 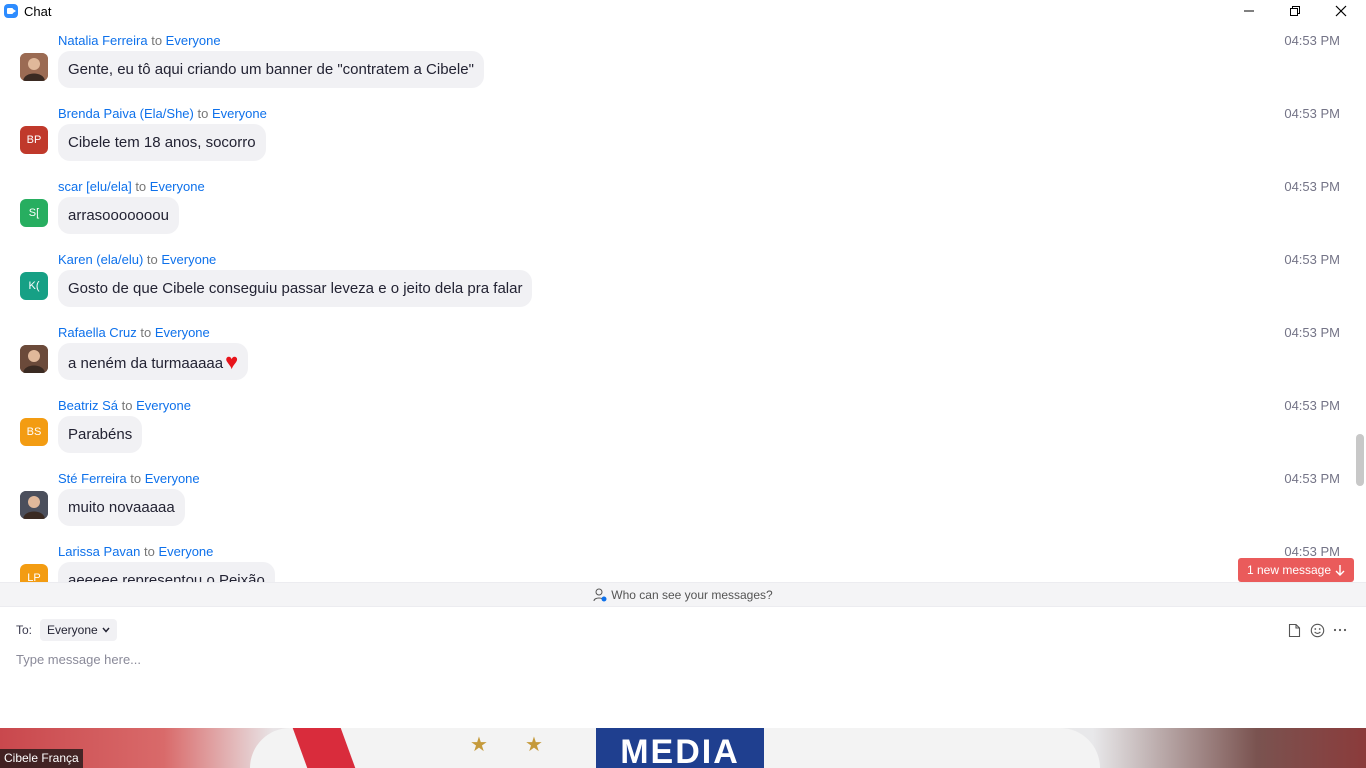 What do you see at coordinates (99, 551) in the screenshot?
I see `sender-name: Larissa Pavan` at bounding box center [99, 551].